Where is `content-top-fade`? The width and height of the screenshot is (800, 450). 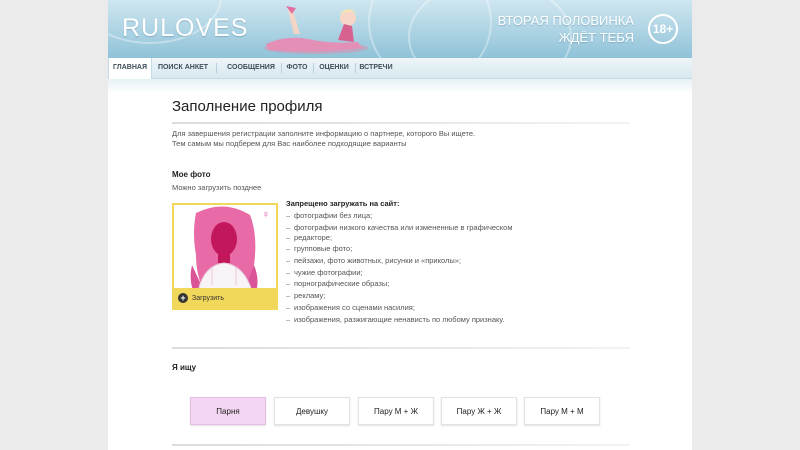
content-top-fade is located at coordinates (400, 86).